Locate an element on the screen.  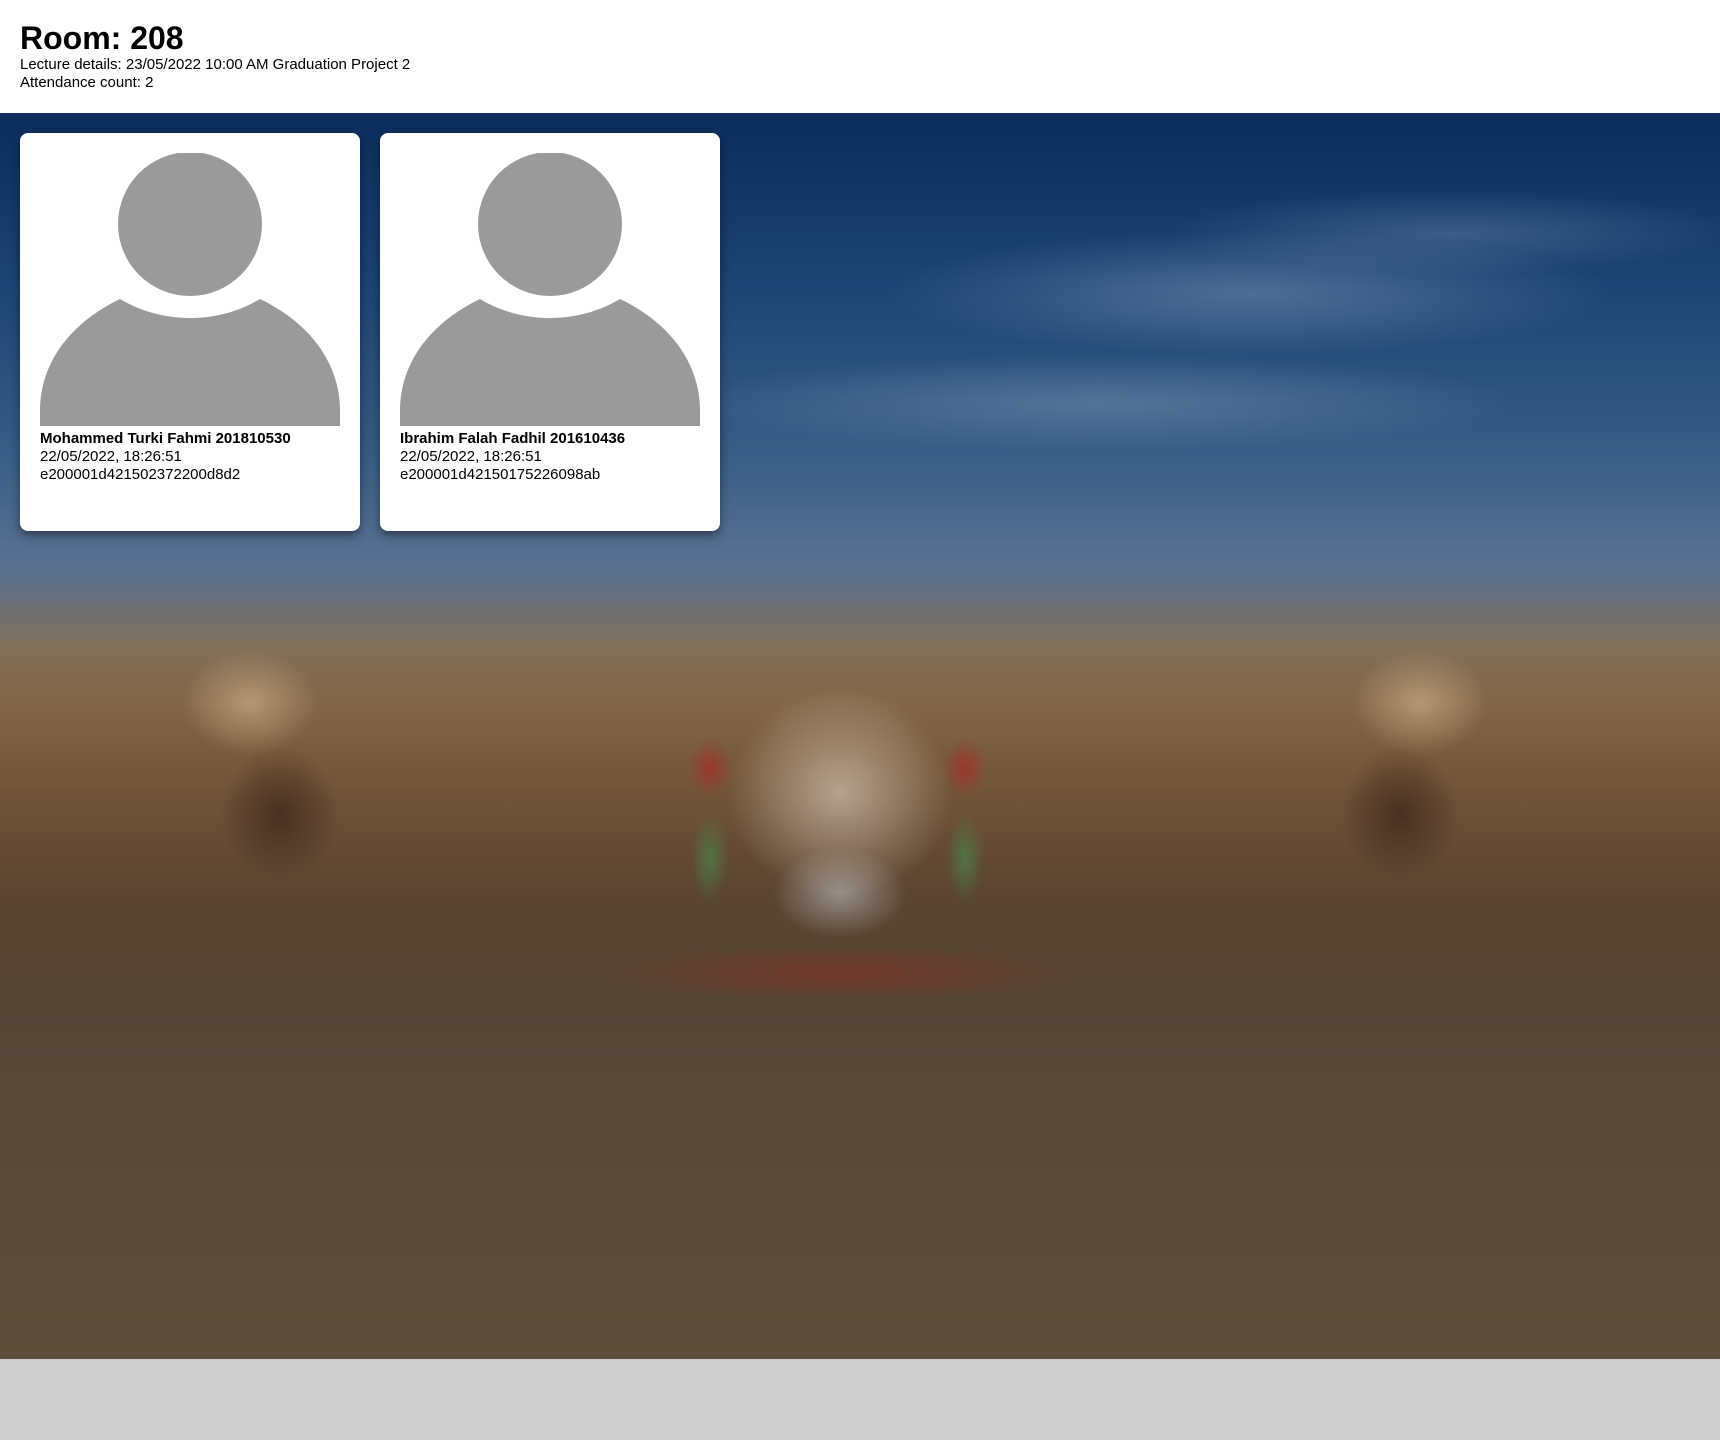
attendee-tag-id: e200001d421502372200d8d2 is located at coordinates (140, 474).